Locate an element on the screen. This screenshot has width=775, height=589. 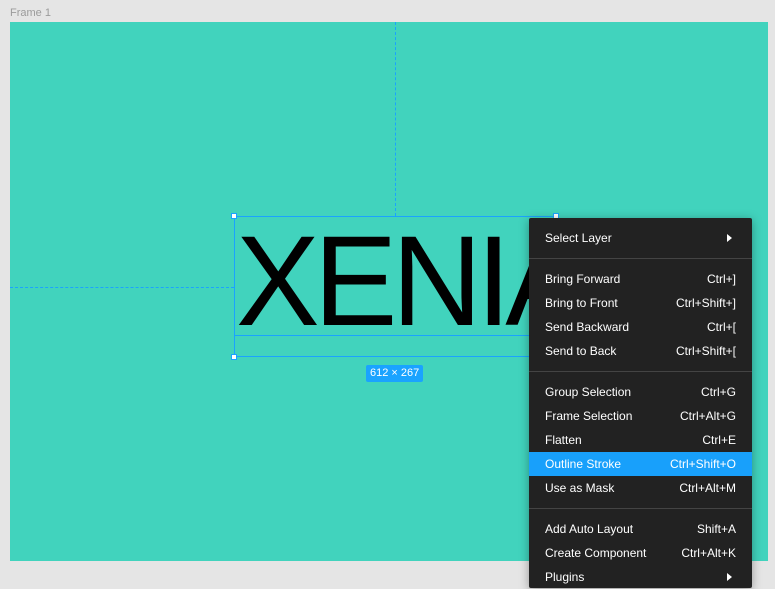
submenu-arrow-icon is located at coordinates (729, 238).